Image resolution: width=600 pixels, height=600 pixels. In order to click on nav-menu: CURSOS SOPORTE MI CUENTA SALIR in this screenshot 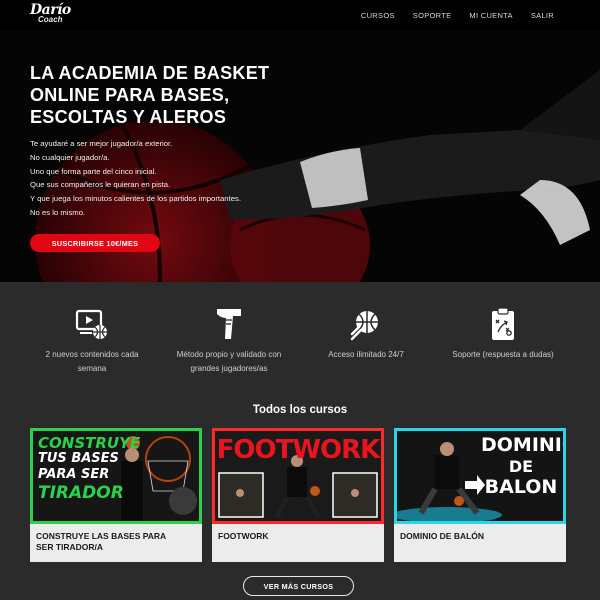, I will do `click(457, 15)`.